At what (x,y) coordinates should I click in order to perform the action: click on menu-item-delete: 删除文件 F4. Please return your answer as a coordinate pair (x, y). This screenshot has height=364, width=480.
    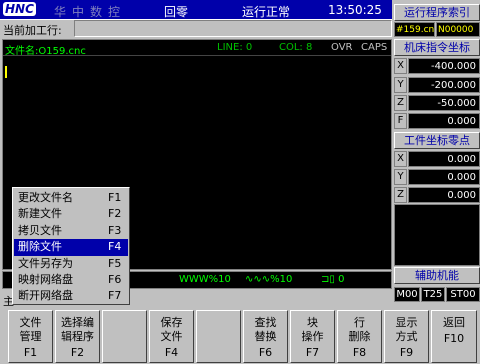
    Looking at the image, I should click on (71, 247).